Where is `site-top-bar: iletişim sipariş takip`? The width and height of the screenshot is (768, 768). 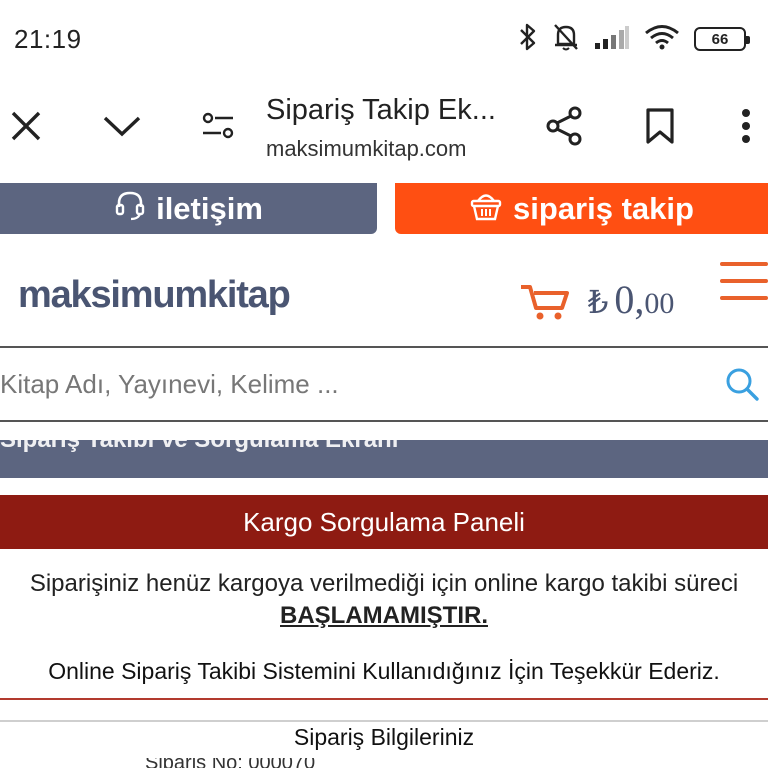
site-top-bar: iletişim sipariş takip is located at coordinates (384, 209).